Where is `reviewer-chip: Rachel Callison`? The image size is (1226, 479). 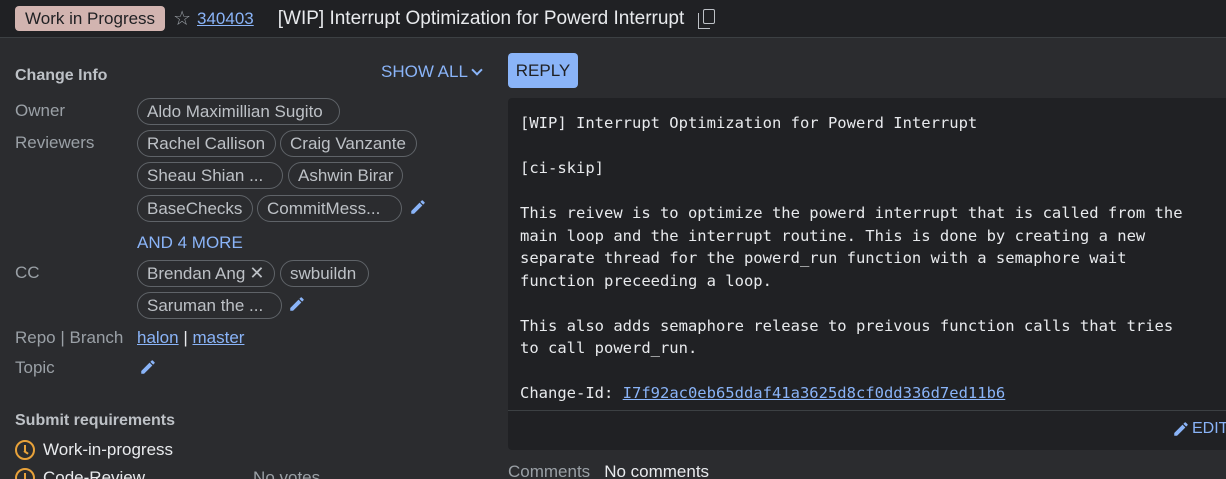 reviewer-chip: Rachel Callison is located at coordinates (206, 143).